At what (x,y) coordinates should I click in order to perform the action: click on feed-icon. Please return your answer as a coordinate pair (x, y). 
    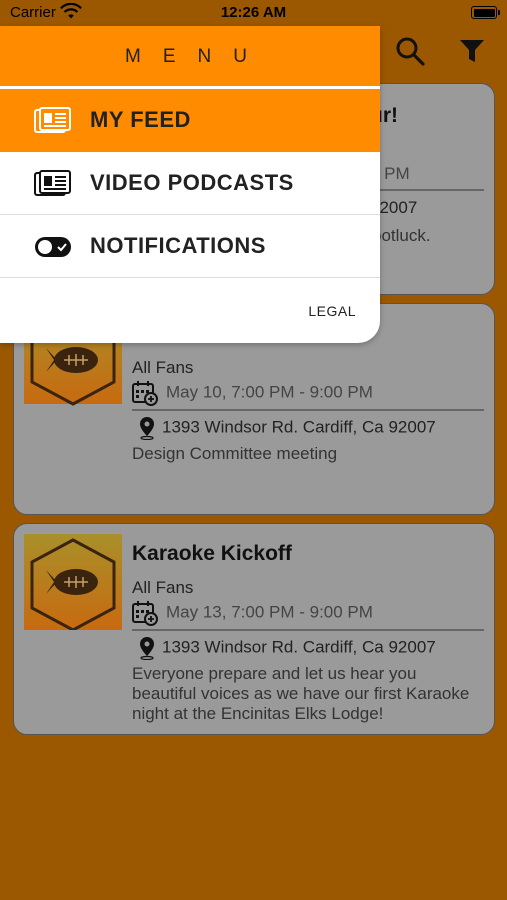
    Looking at the image, I should click on (52, 120).